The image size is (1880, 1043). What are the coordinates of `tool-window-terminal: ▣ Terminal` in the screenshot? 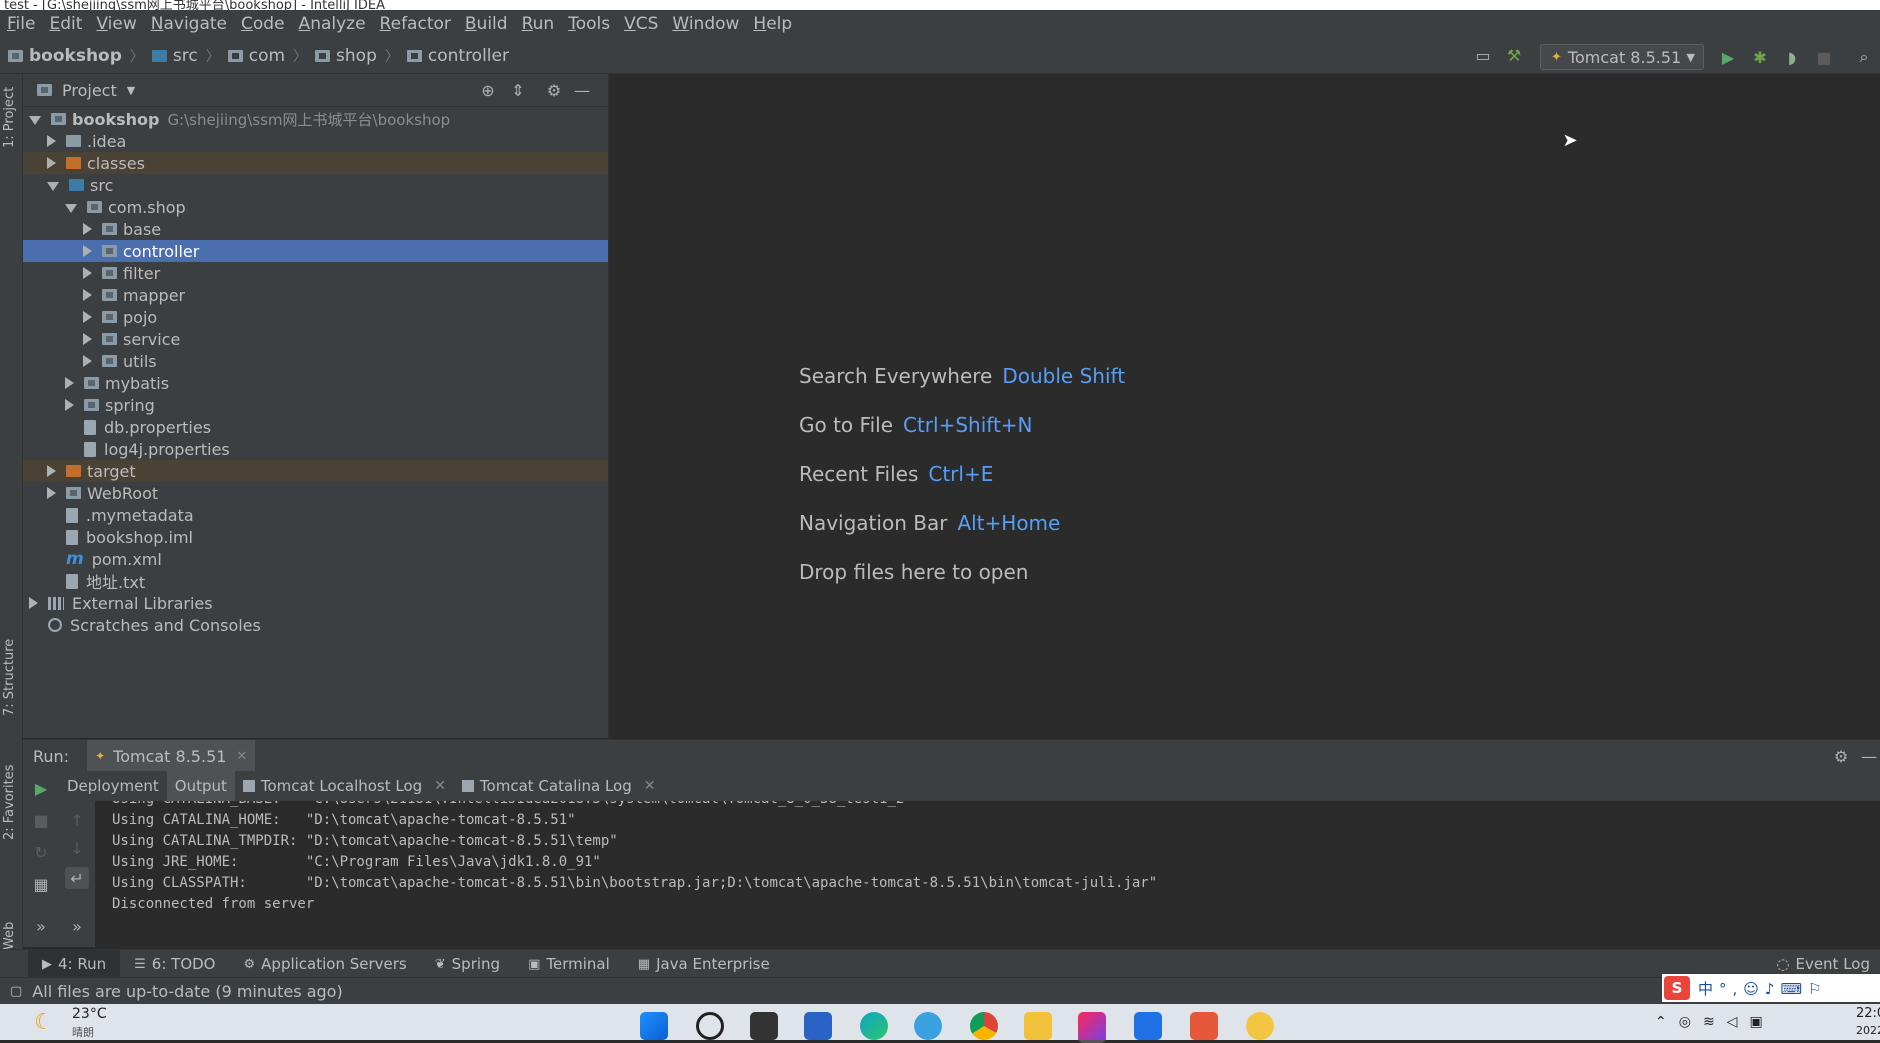 It's located at (569, 964).